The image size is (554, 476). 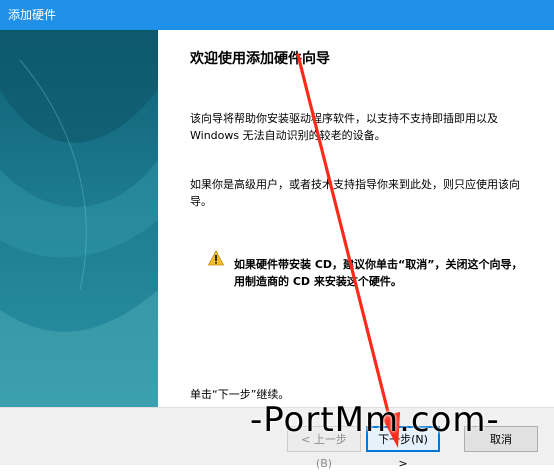 What do you see at coordinates (355, 193) in the screenshot?
I see `advanced-user-text: 如果你是高级用户，或者技术支持指导你来到此处，则只应使用该向导。` at bounding box center [355, 193].